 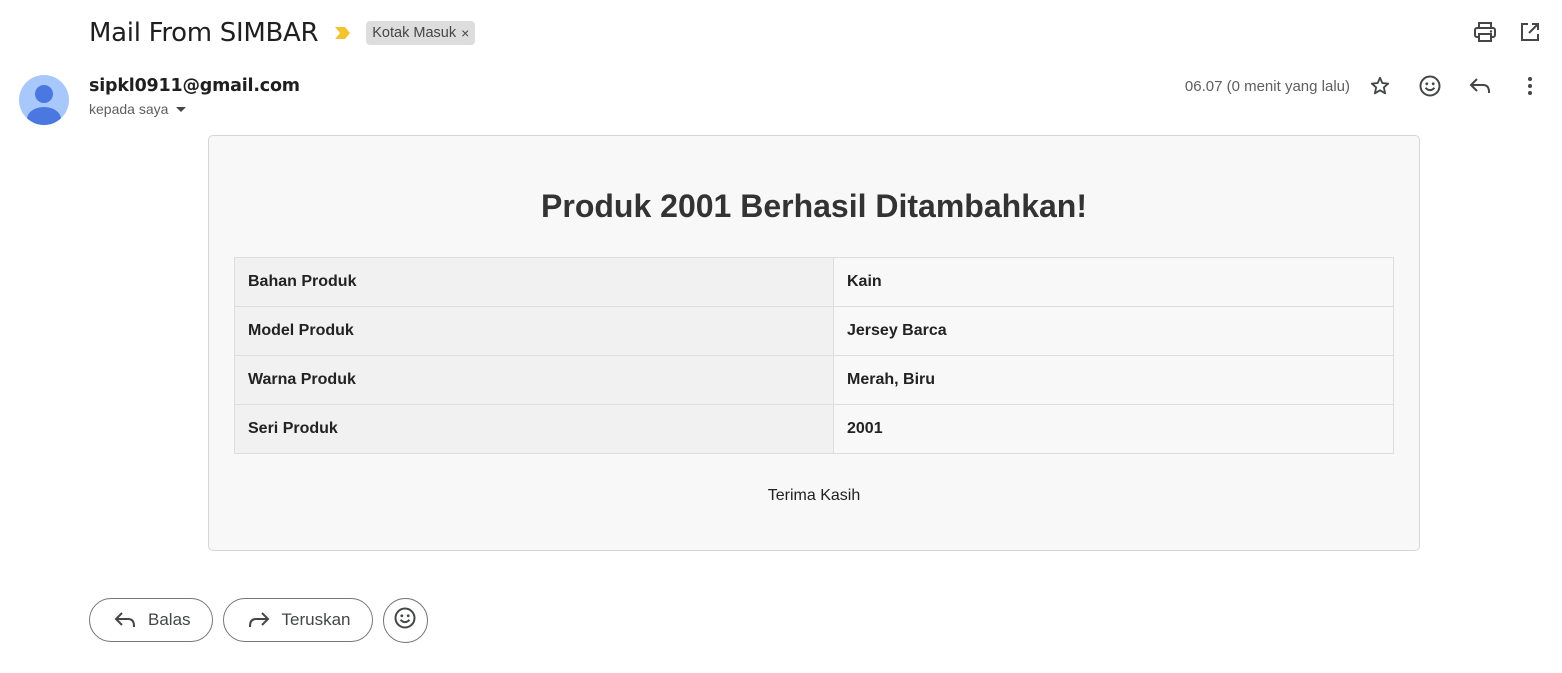 I want to click on table-row: Warna Produk Merah, Biru, so click(x=814, y=380).